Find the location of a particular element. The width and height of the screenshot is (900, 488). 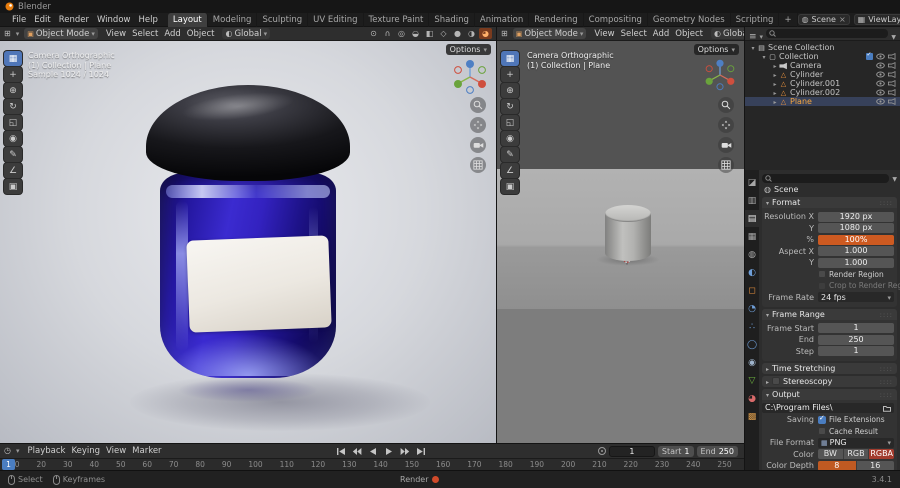

frame-step-field: 1 is located at coordinates (856, 351).